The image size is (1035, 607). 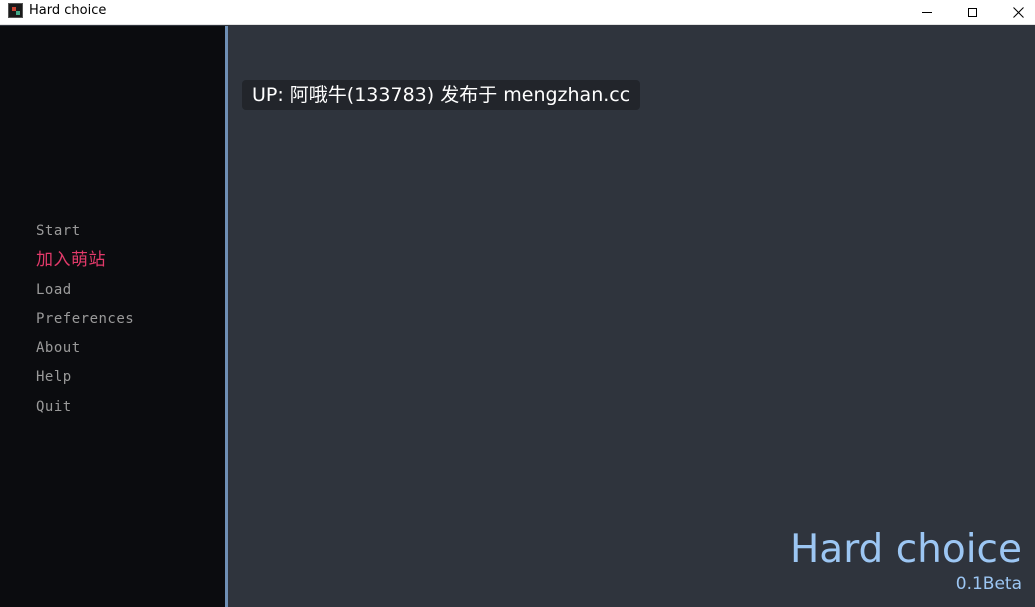 I want to click on menu-item-preferences: Preferences, so click(x=85, y=322).